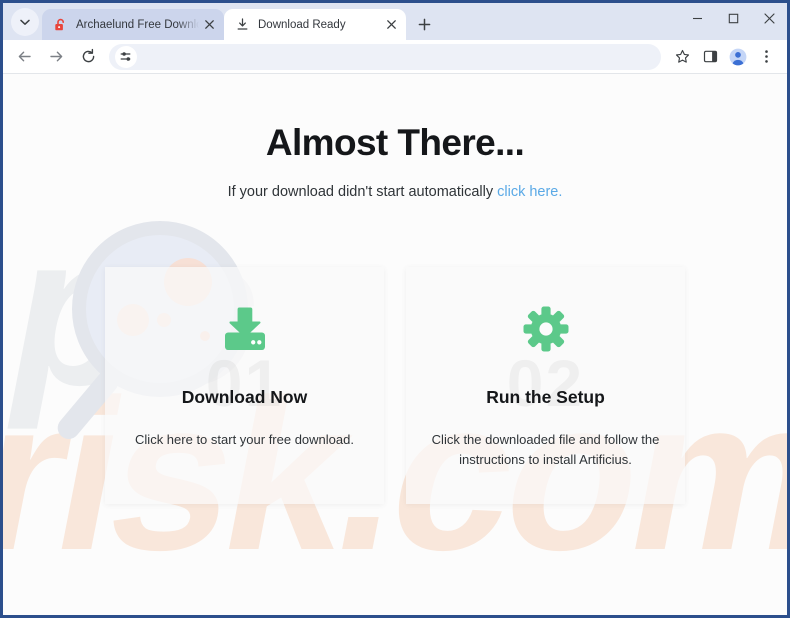 Image resolution: width=790 pixels, height=618 pixels. I want to click on bookmark-button, so click(682, 57).